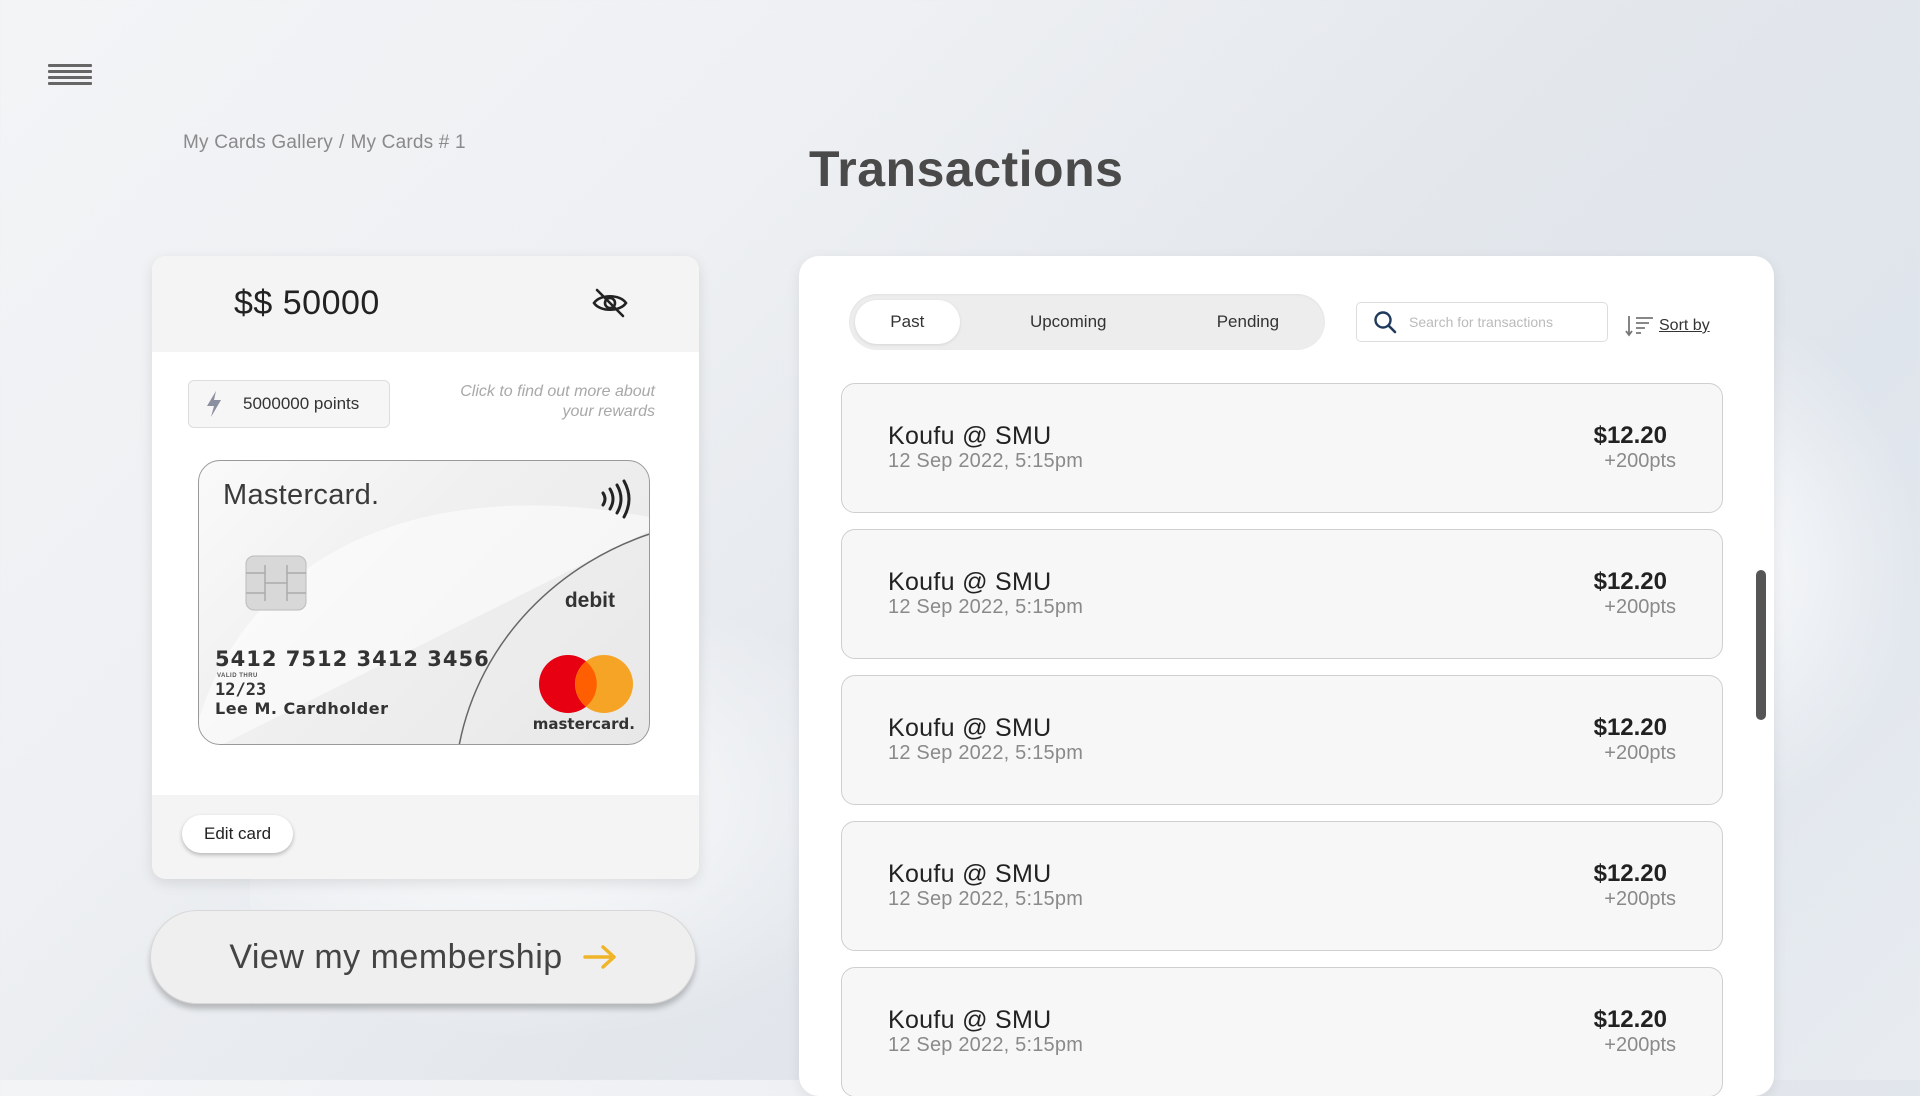  Describe the element at coordinates (966, 169) in the screenshot. I see `page-title: Transactions` at that location.